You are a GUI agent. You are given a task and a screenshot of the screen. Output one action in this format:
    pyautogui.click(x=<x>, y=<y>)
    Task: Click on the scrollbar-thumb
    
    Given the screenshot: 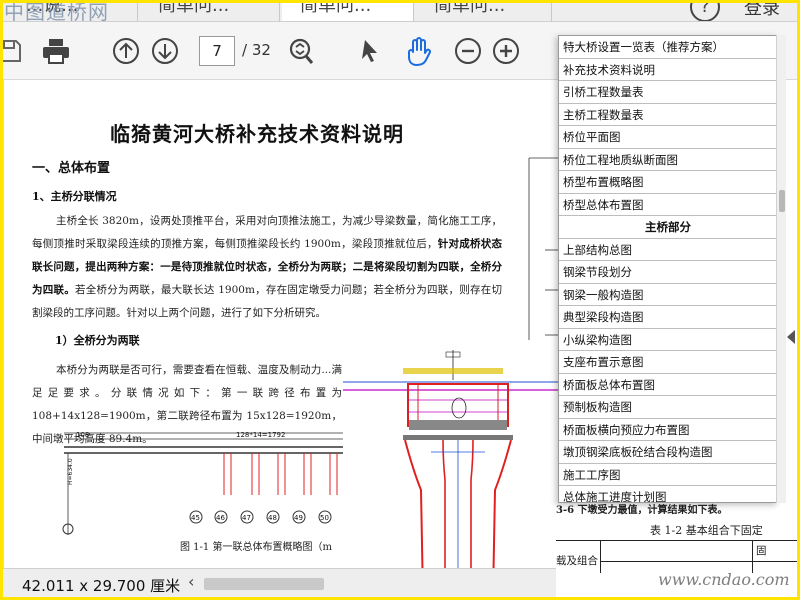 What is the action you would take?
    pyautogui.click(x=782, y=201)
    